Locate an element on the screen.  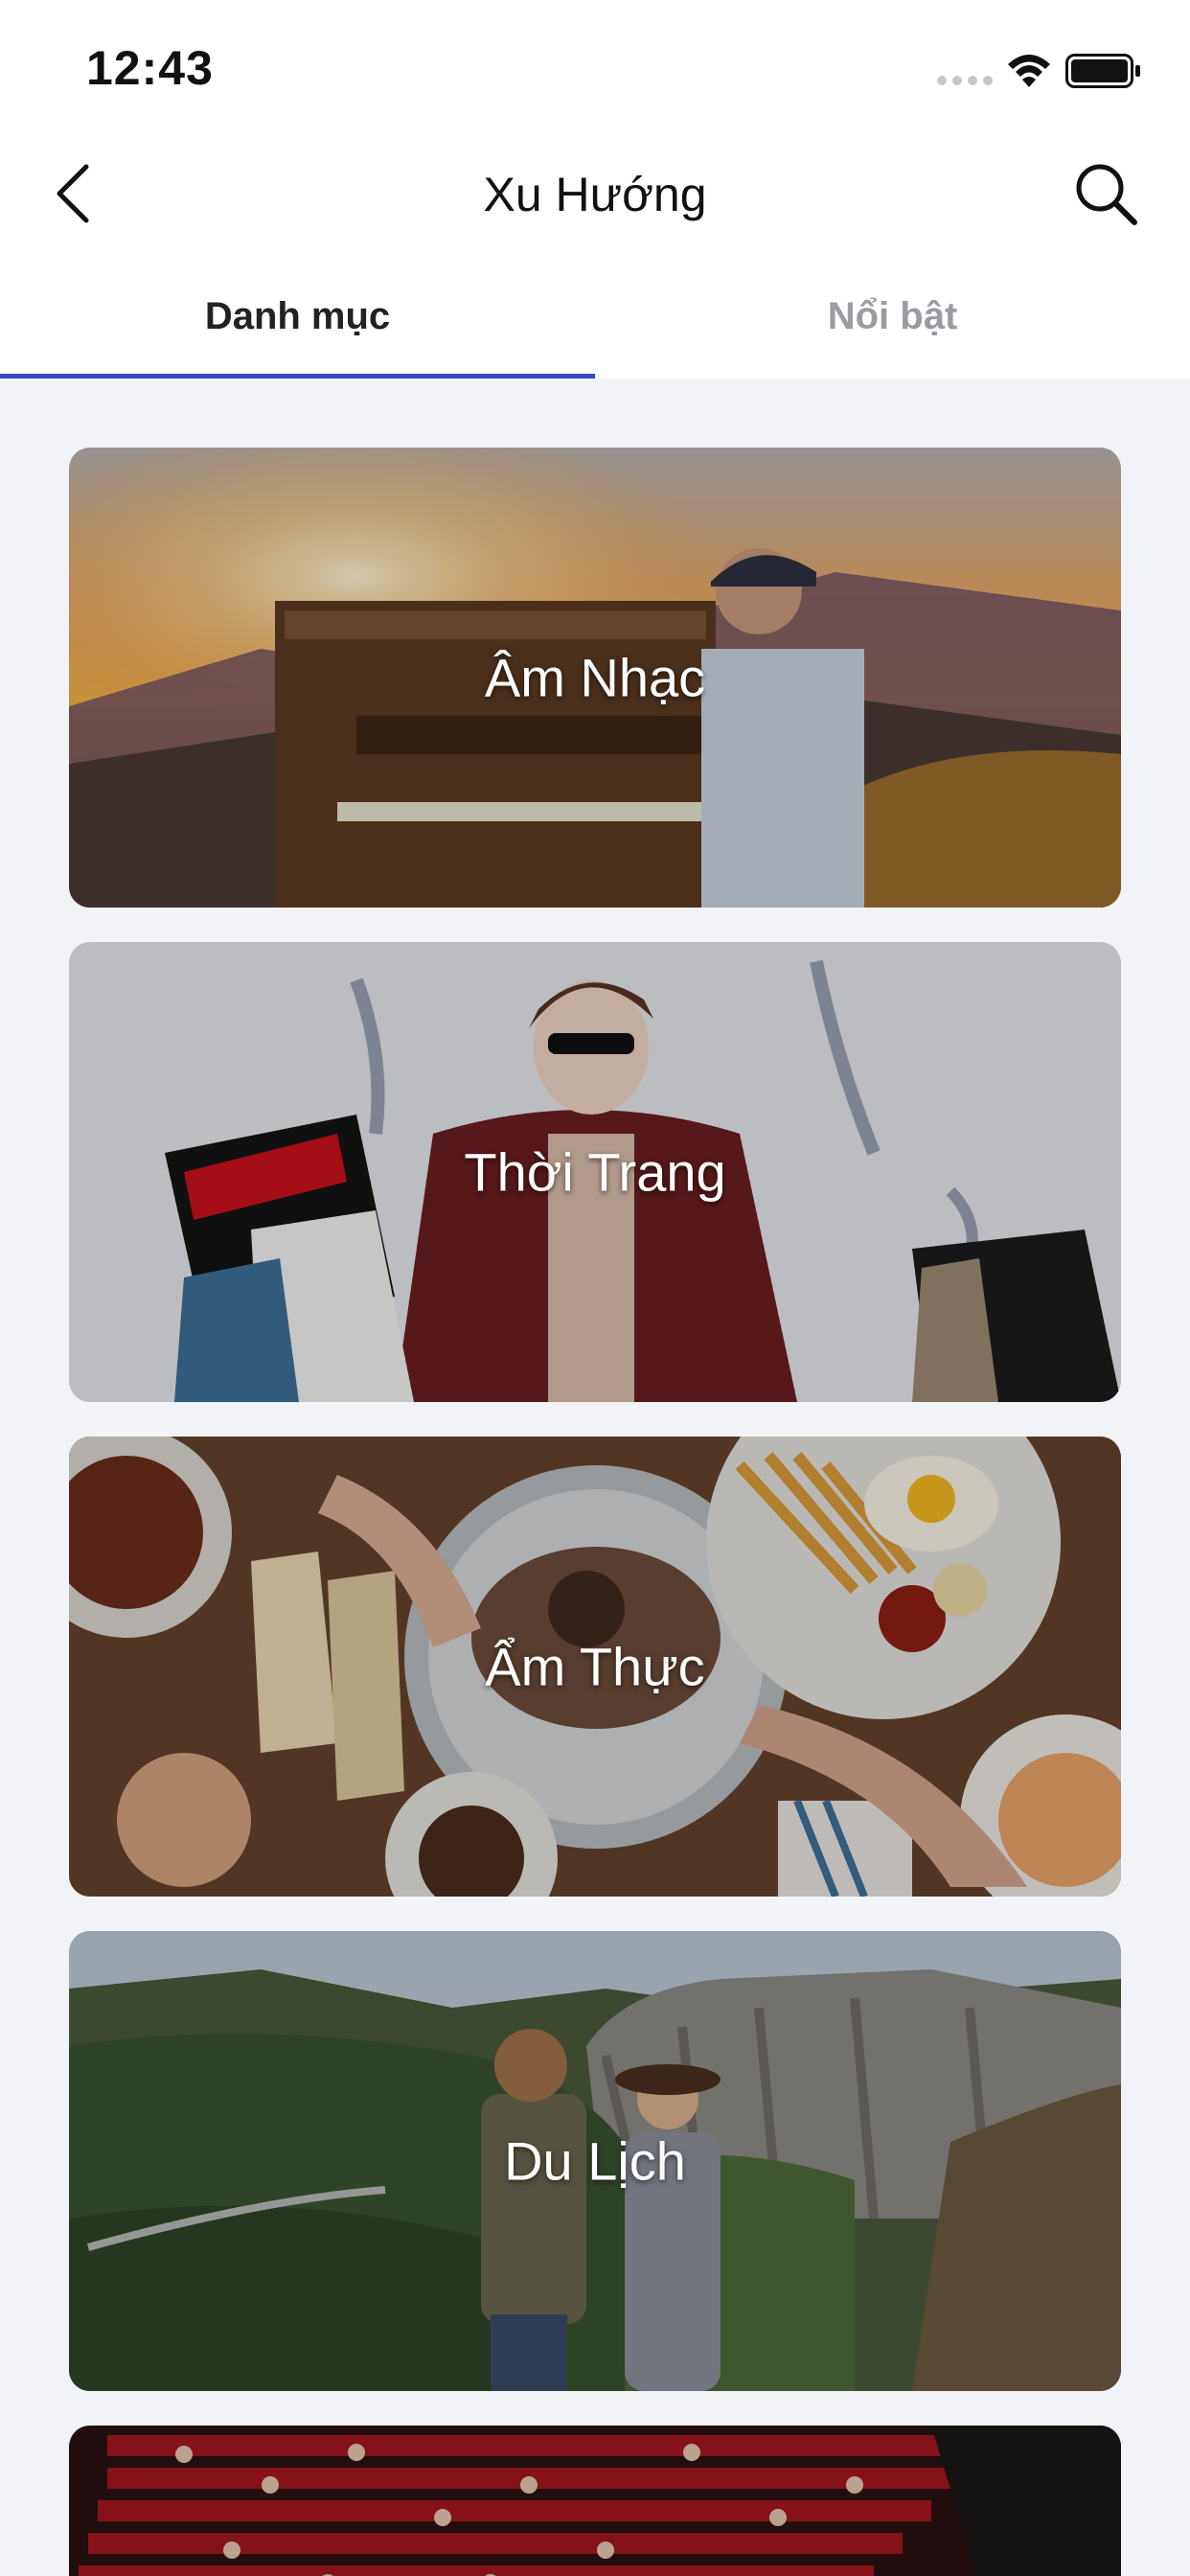
wifi-icon is located at coordinates (1029, 71).